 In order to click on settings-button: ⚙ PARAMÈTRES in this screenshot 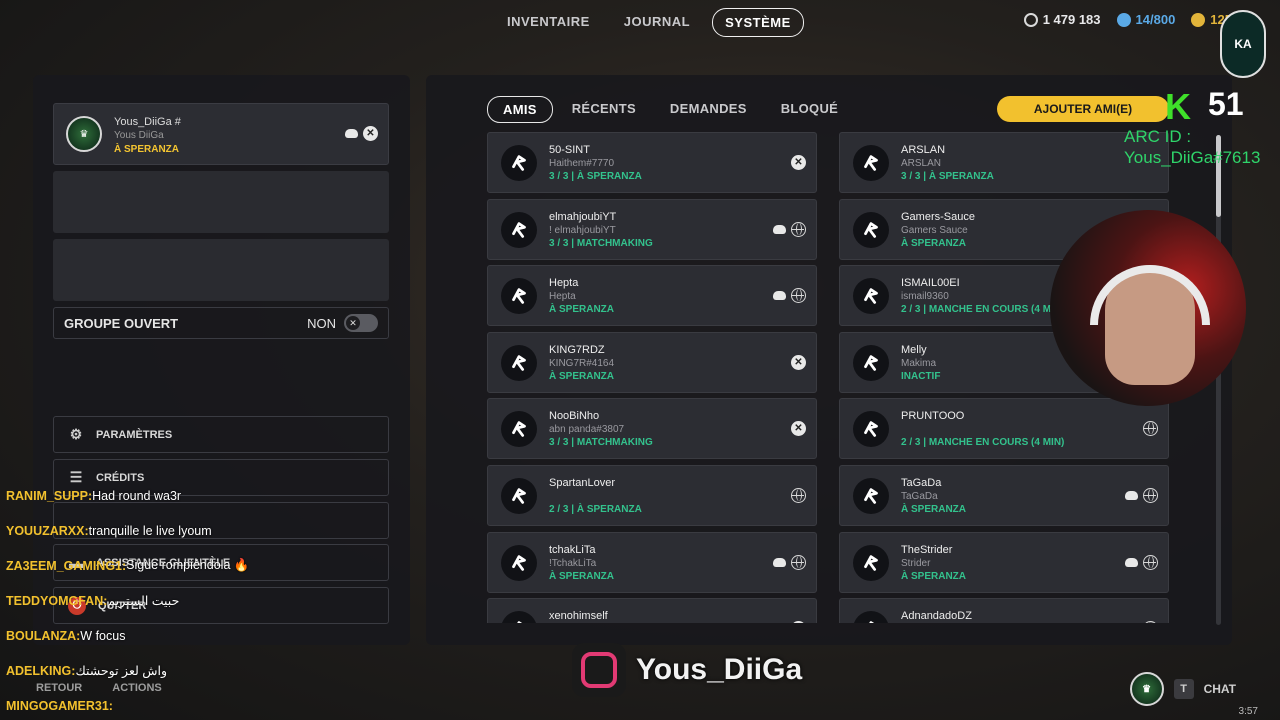, I will do `click(221, 434)`.